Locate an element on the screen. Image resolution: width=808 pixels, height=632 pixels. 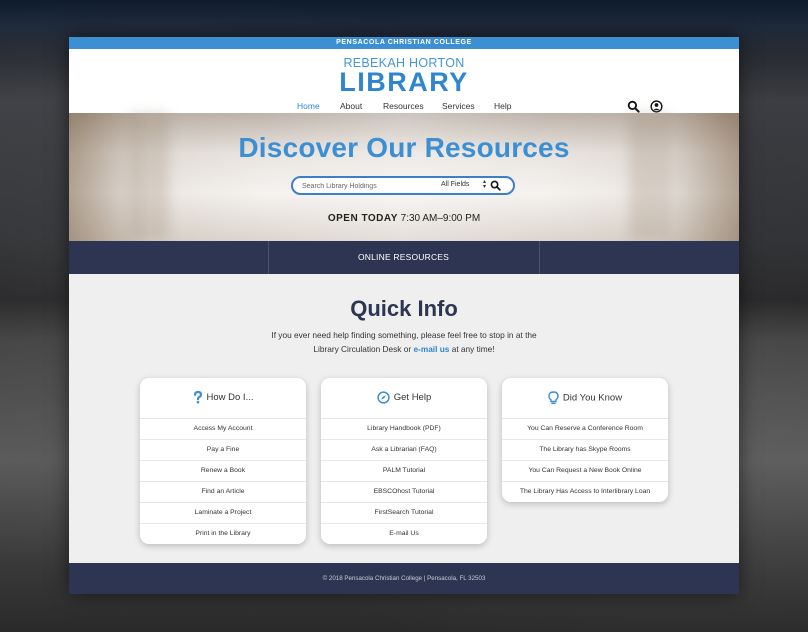
list-item: FirstSearch Tutorial is located at coordinates (404, 513).